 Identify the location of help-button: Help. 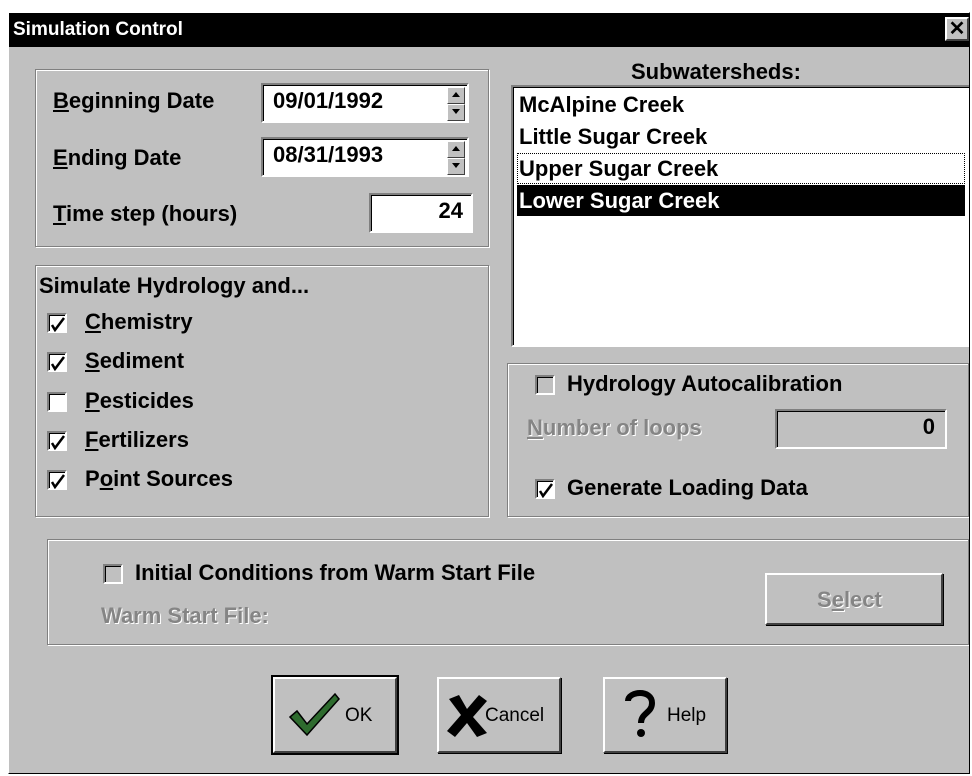
(665, 715).